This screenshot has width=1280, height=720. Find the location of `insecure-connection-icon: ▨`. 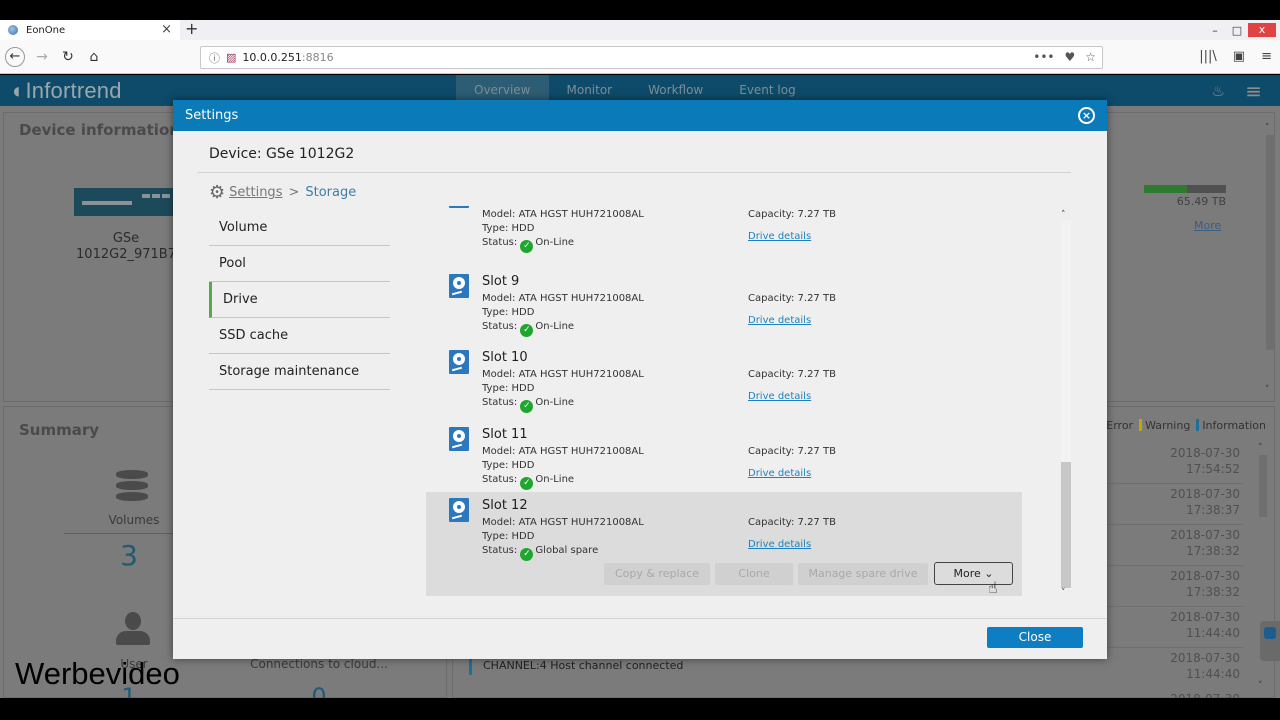

insecure-connection-icon: ▨ is located at coordinates (231, 57).